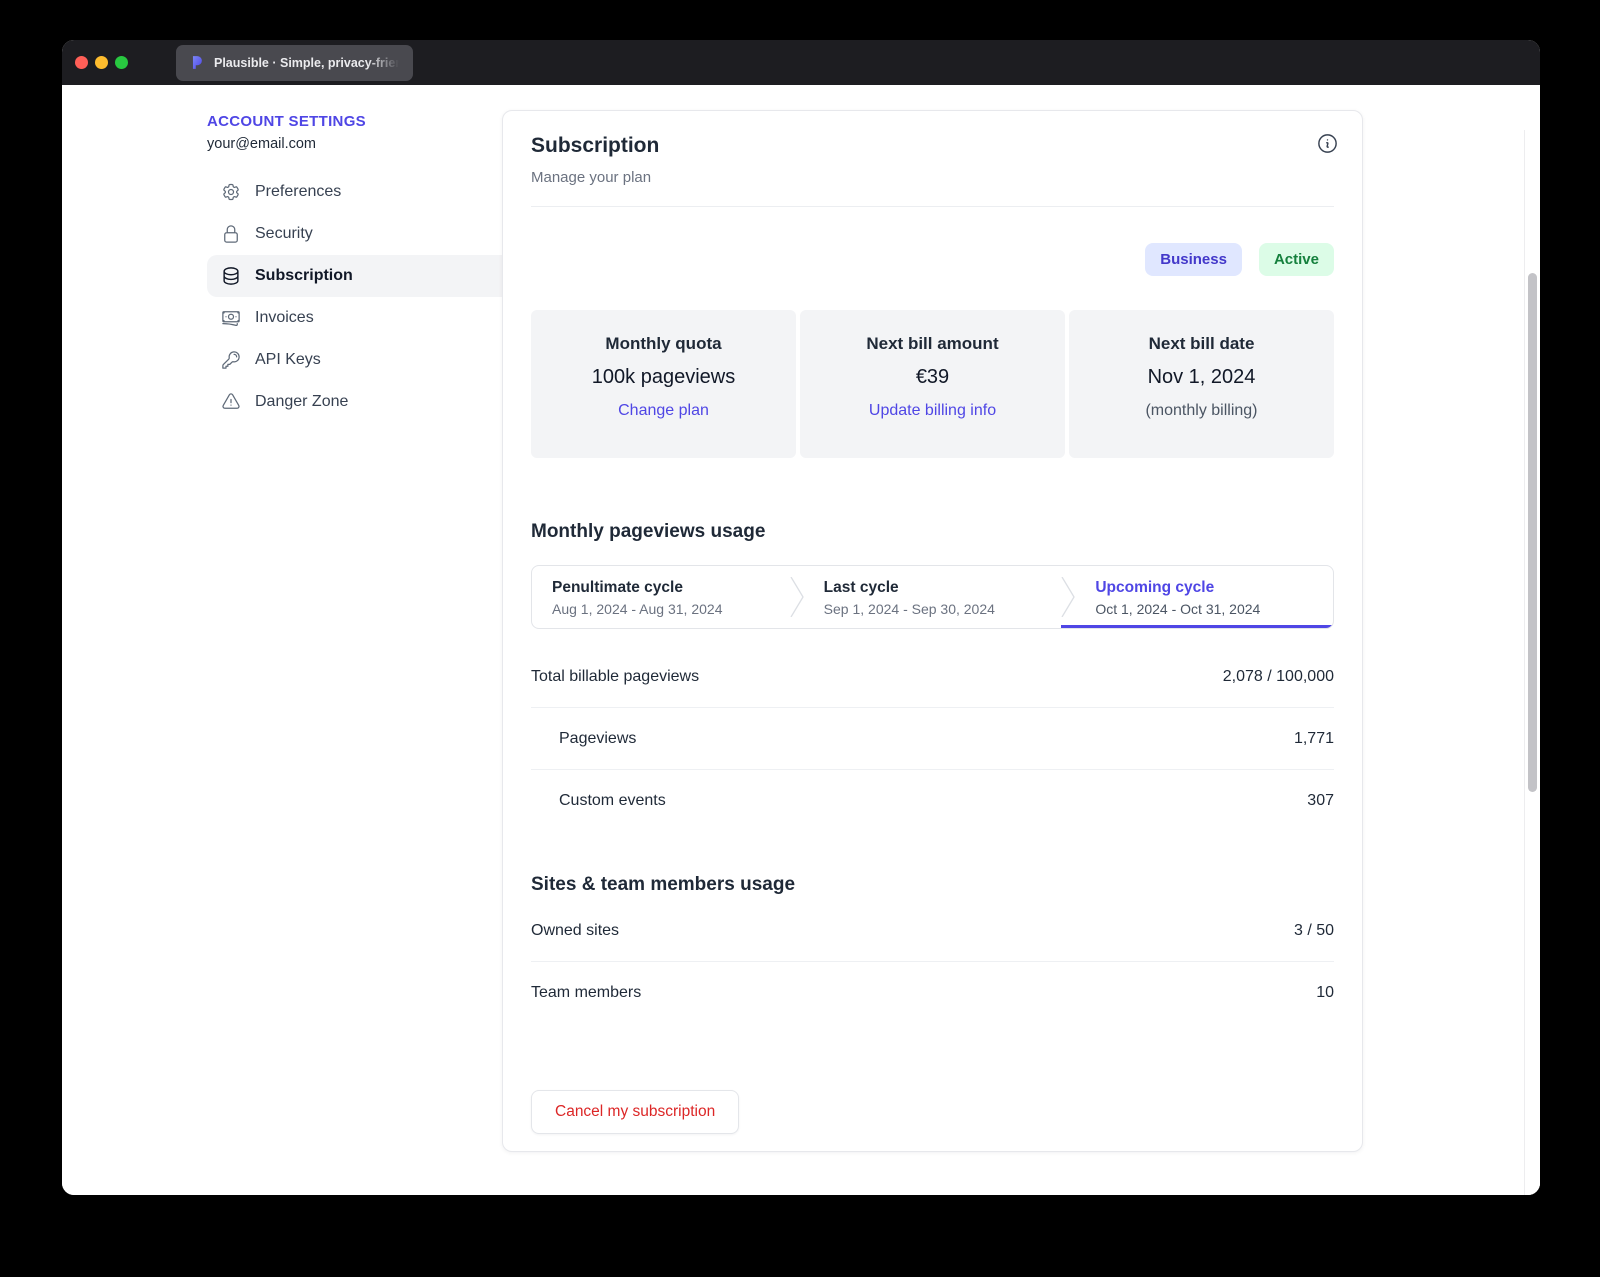  I want to click on usage-row-pageviews: Pageviews 1,771, so click(932, 739).